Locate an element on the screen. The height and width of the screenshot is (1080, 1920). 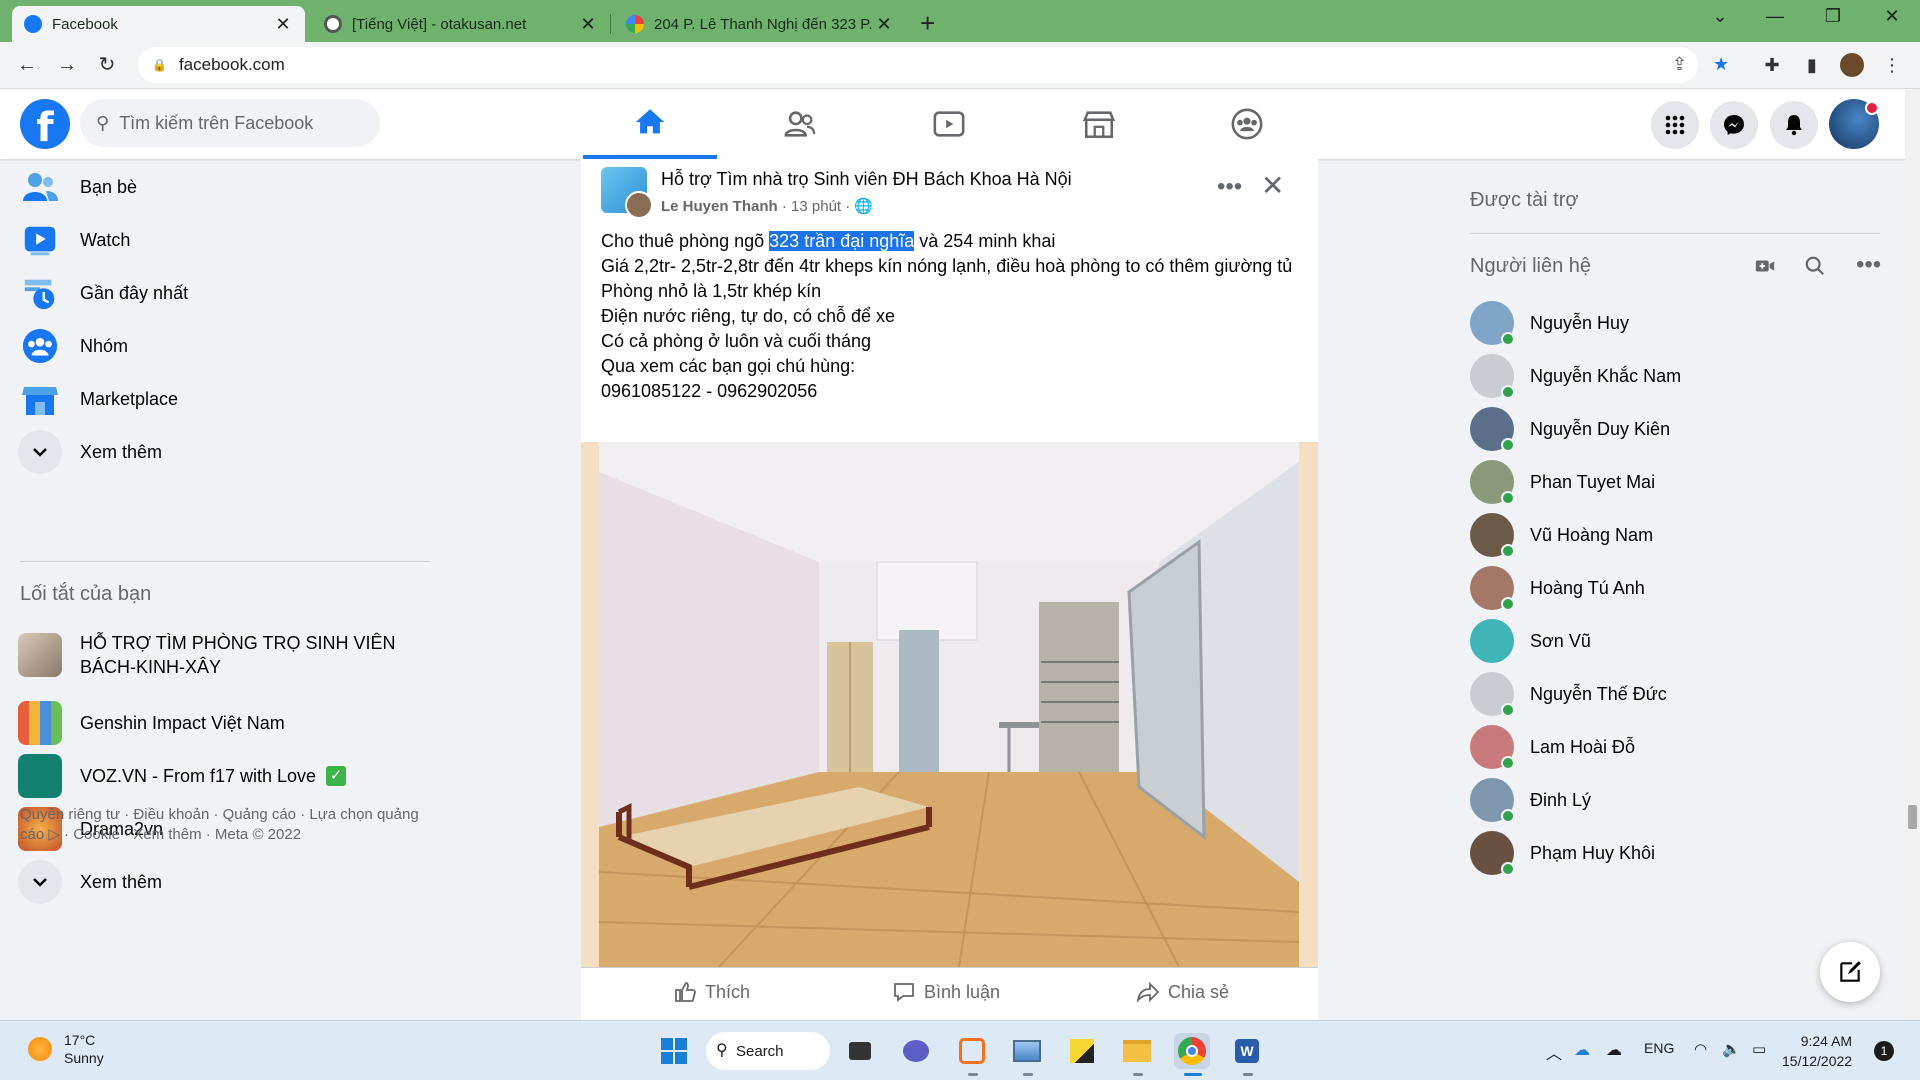
contact-item: Đinh Lý is located at coordinates (1530, 800).